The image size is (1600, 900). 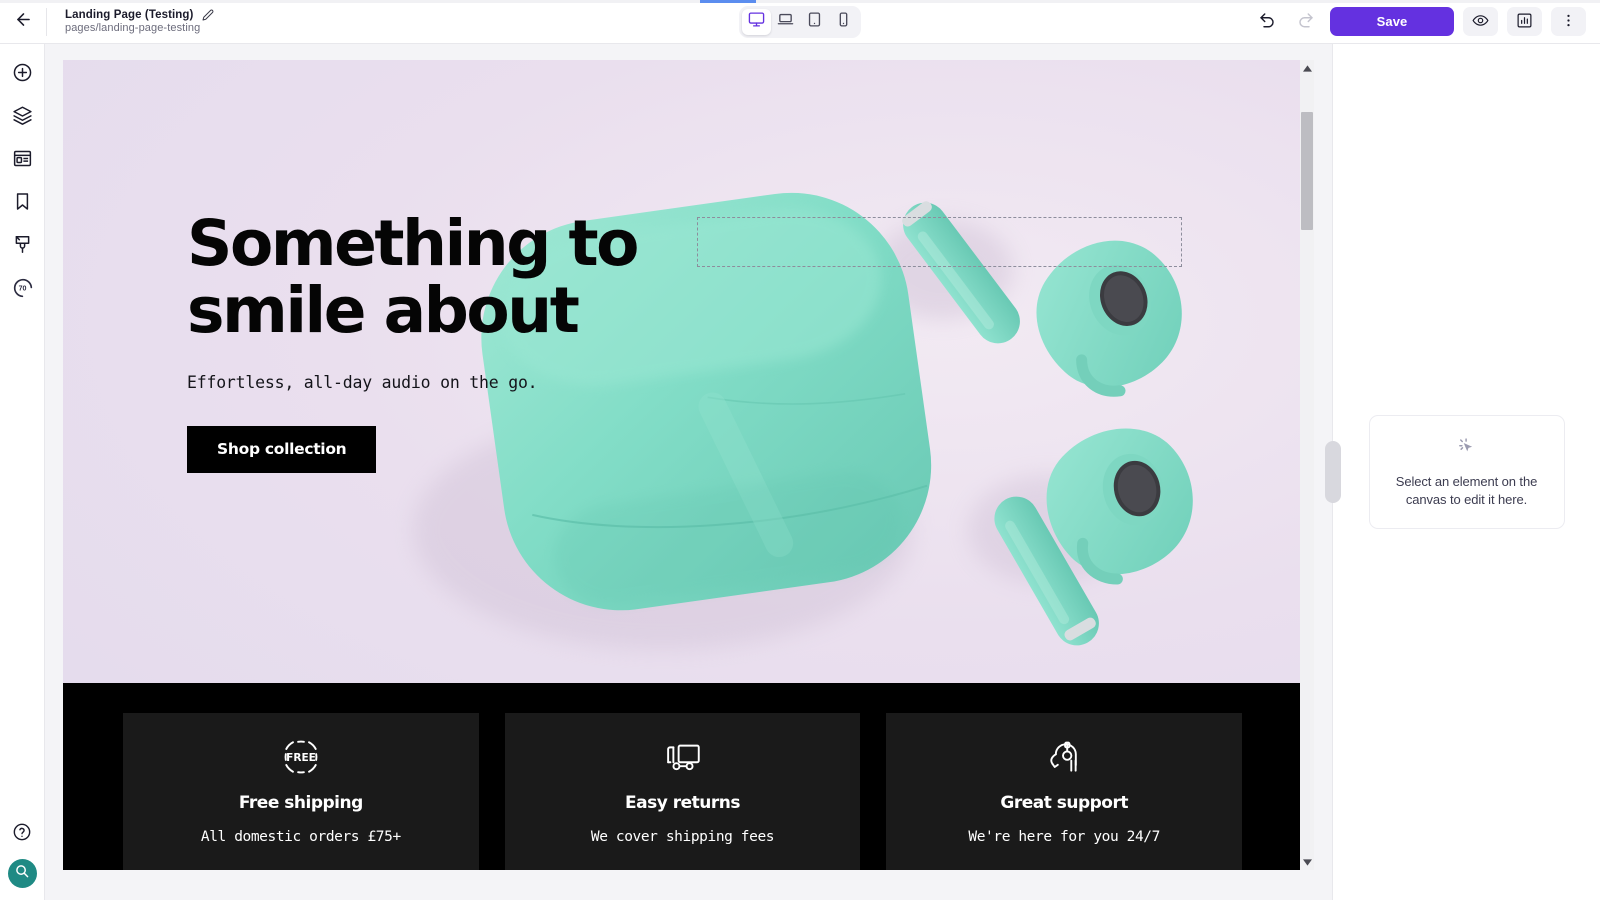 I want to click on scrollbar-track, so click(x=1307, y=465).